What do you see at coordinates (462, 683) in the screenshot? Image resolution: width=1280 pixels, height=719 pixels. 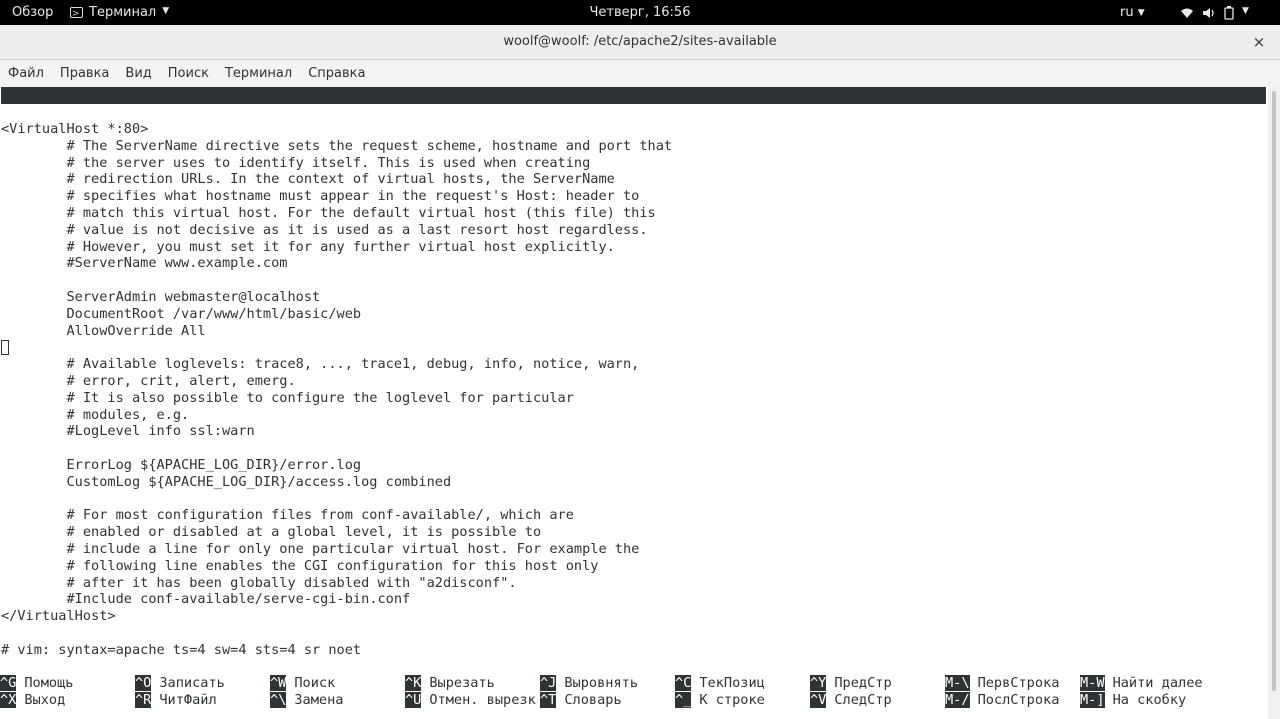 I see `shortcut-label: Вырезать` at bounding box center [462, 683].